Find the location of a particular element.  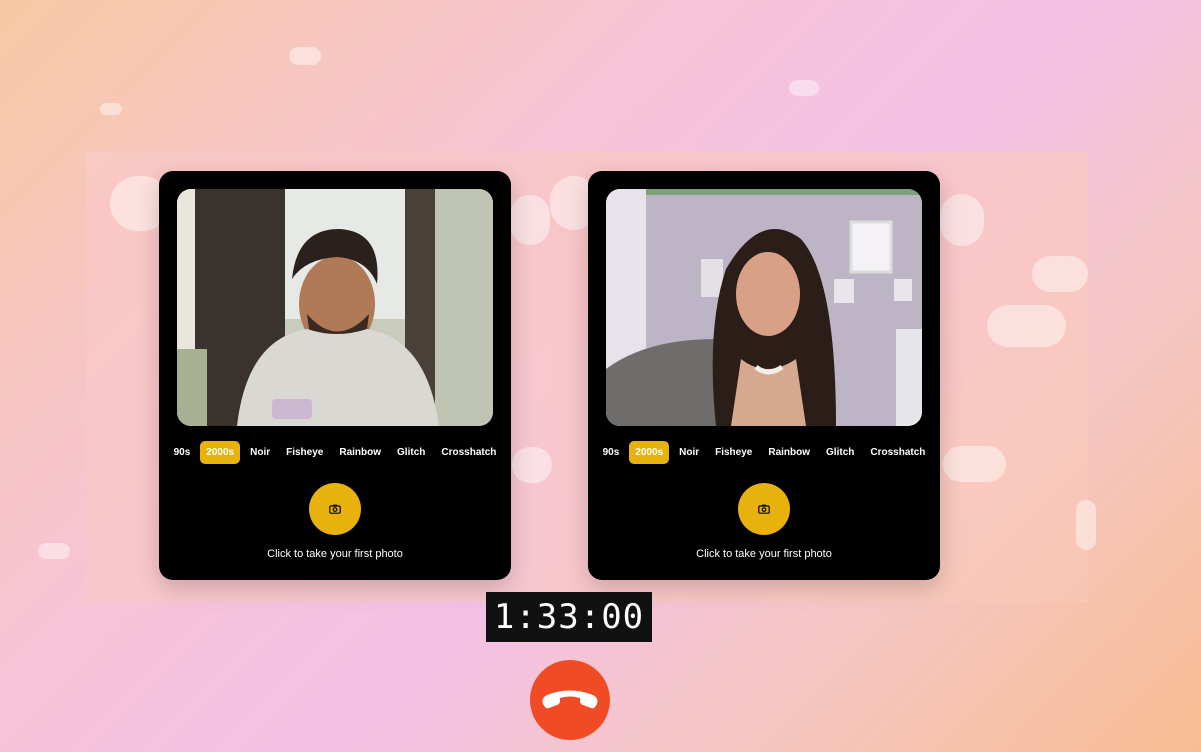

video-feed-left is located at coordinates (335, 307).